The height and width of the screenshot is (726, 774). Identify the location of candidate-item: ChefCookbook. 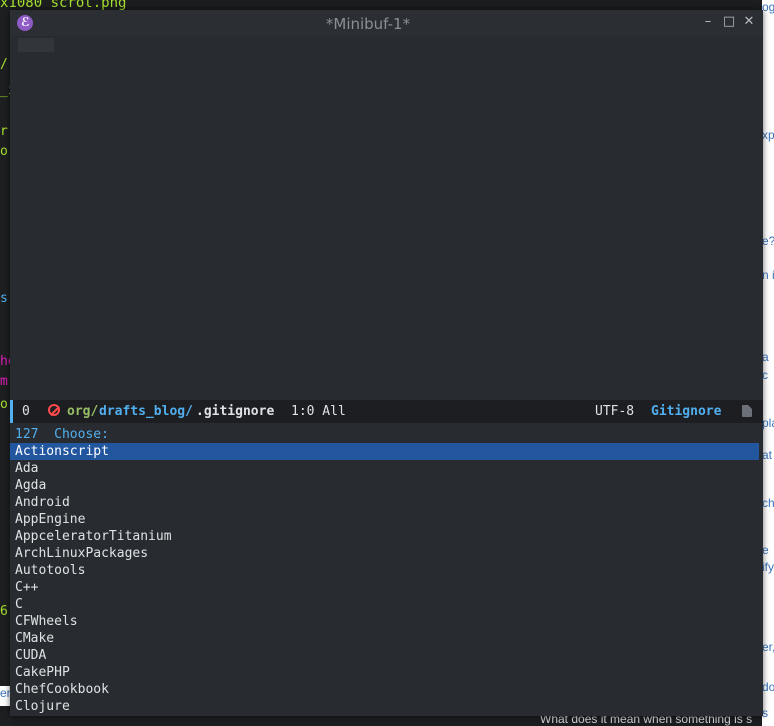
(386, 689).